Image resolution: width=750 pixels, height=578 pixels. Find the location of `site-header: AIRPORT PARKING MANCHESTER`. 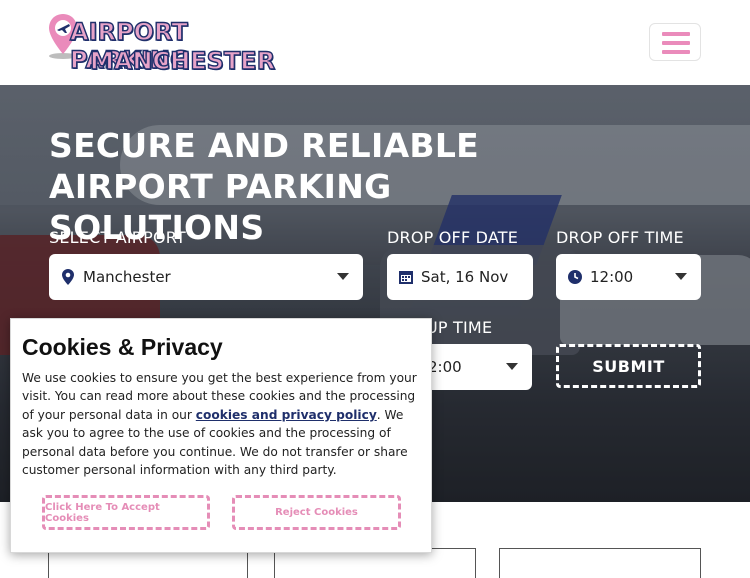

site-header: AIRPORT PARKING MANCHESTER is located at coordinates (375, 42).